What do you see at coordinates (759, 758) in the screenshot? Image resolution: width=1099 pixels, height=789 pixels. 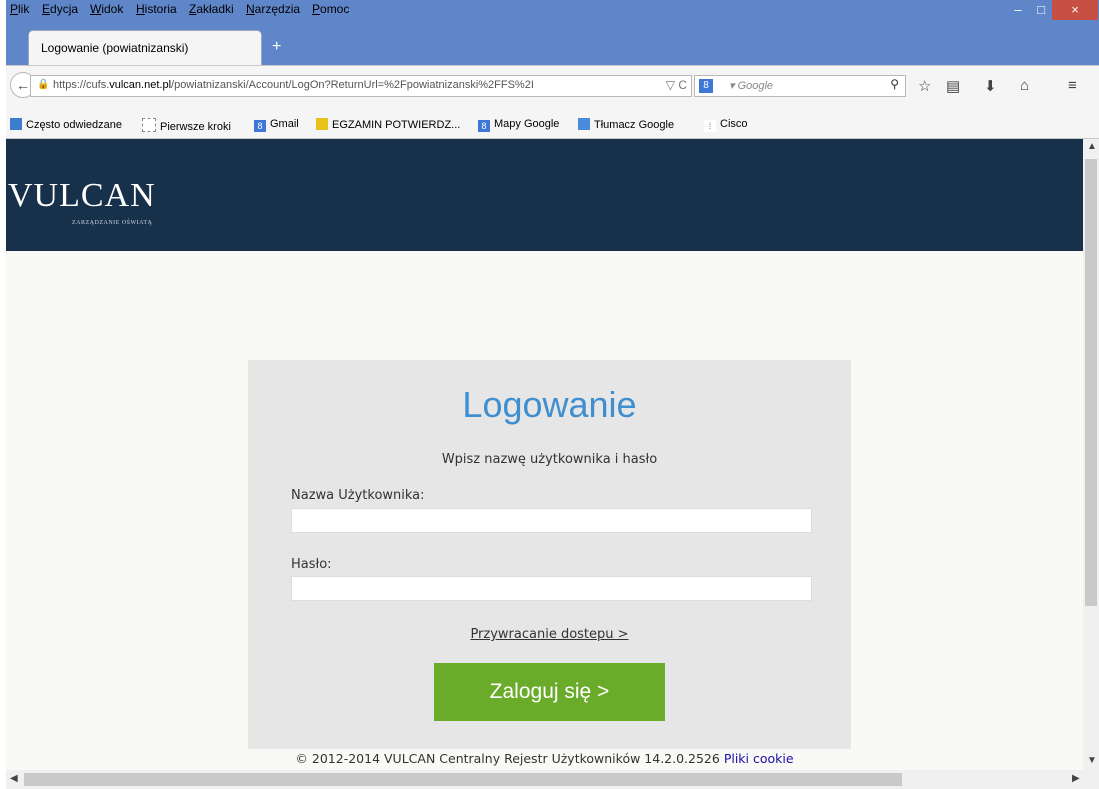 I see `cookie-link: Pliki cookie` at bounding box center [759, 758].